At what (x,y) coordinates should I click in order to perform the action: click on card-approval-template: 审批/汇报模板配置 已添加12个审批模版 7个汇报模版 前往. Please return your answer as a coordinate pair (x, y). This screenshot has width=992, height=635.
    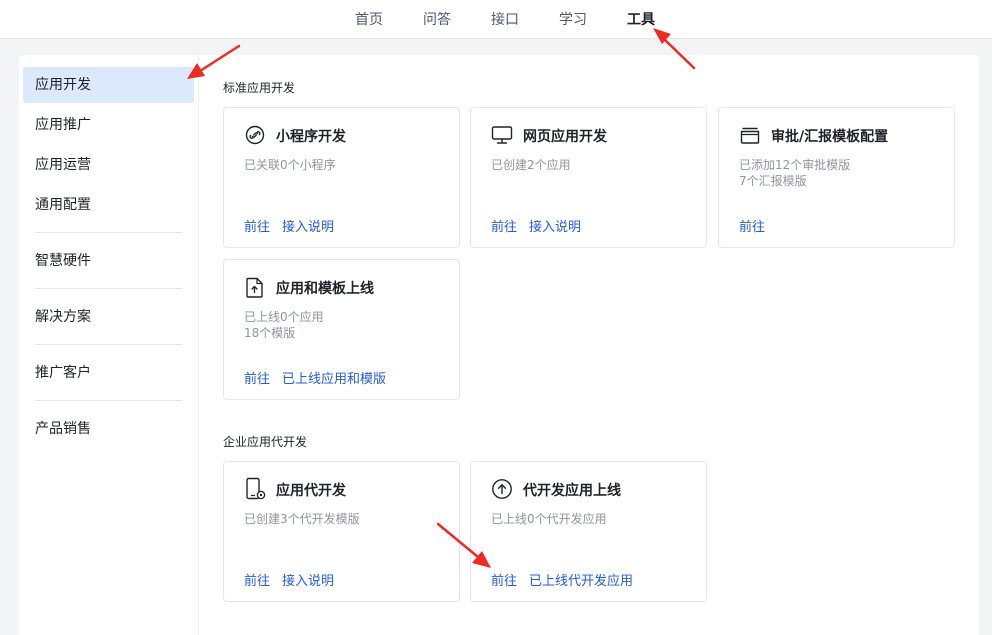
    Looking at the image, I should click on (836, 177).